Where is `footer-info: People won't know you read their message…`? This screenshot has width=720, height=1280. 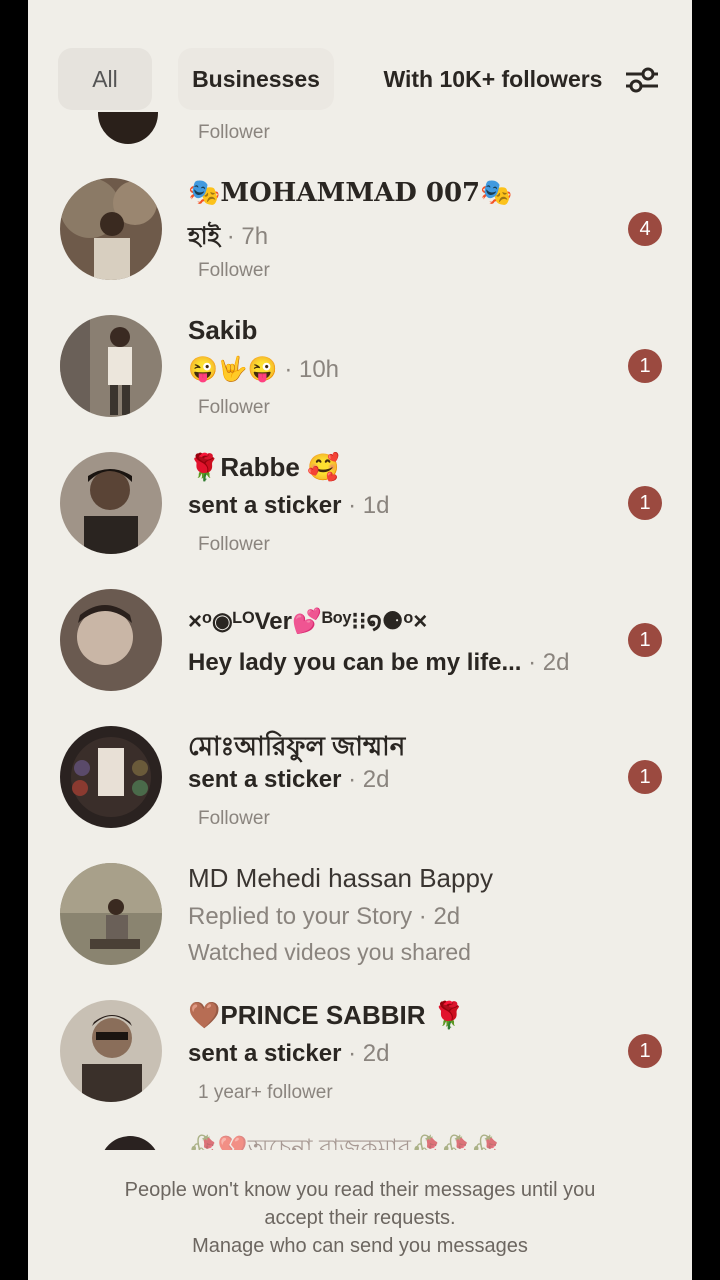 footer-info: People won't know you read their message… is located at coordinates (360, 1215).